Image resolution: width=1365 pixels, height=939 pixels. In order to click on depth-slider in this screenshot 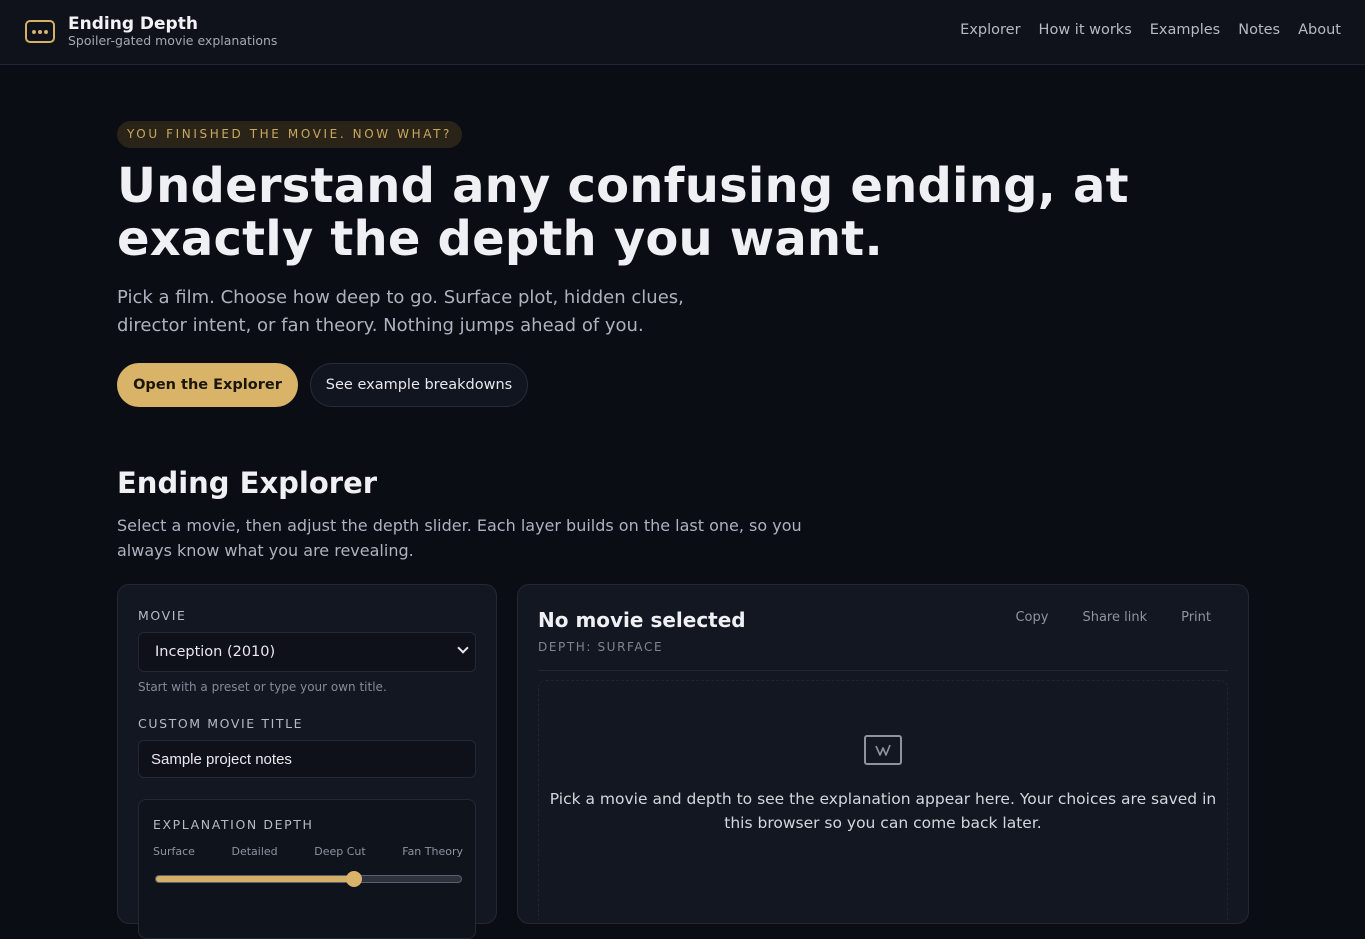, I will do `click(308, 879)`.